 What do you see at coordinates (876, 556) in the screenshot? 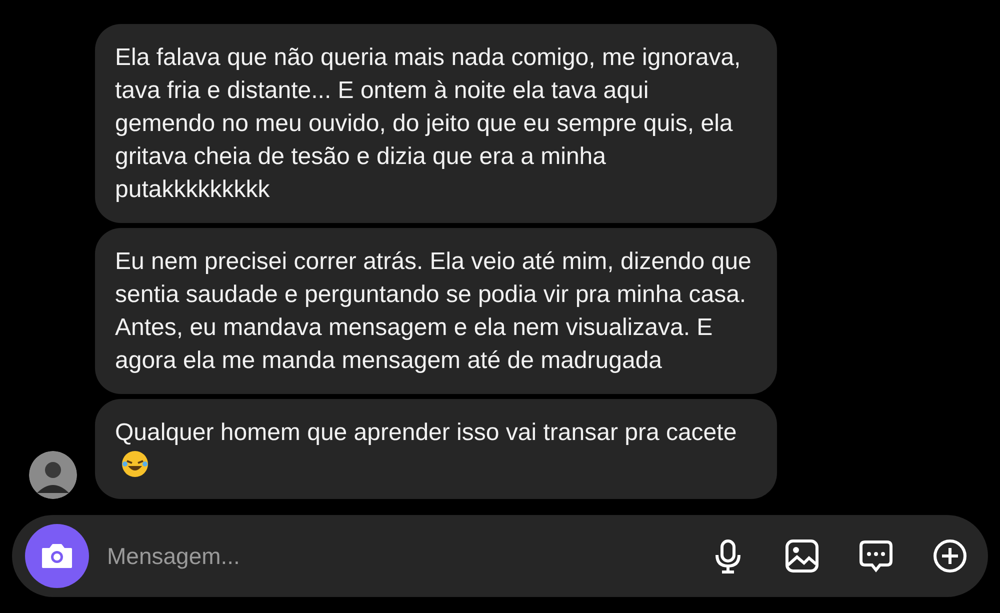
I see `chat-bubble-icon` at bounding box center [876, 556].